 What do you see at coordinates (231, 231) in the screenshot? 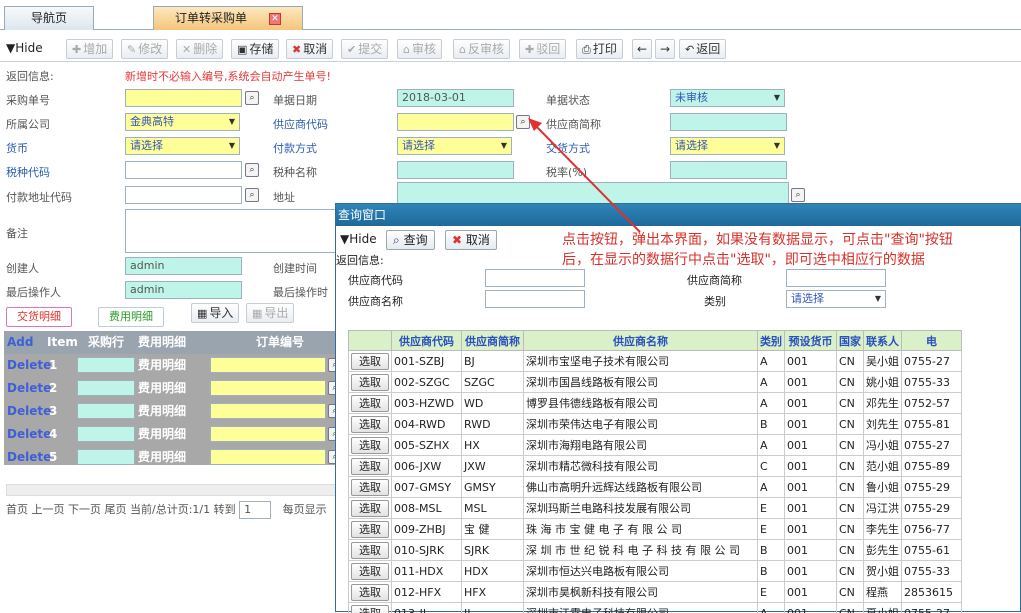
I see `remark-textarea` at bounding box center [231, 231].